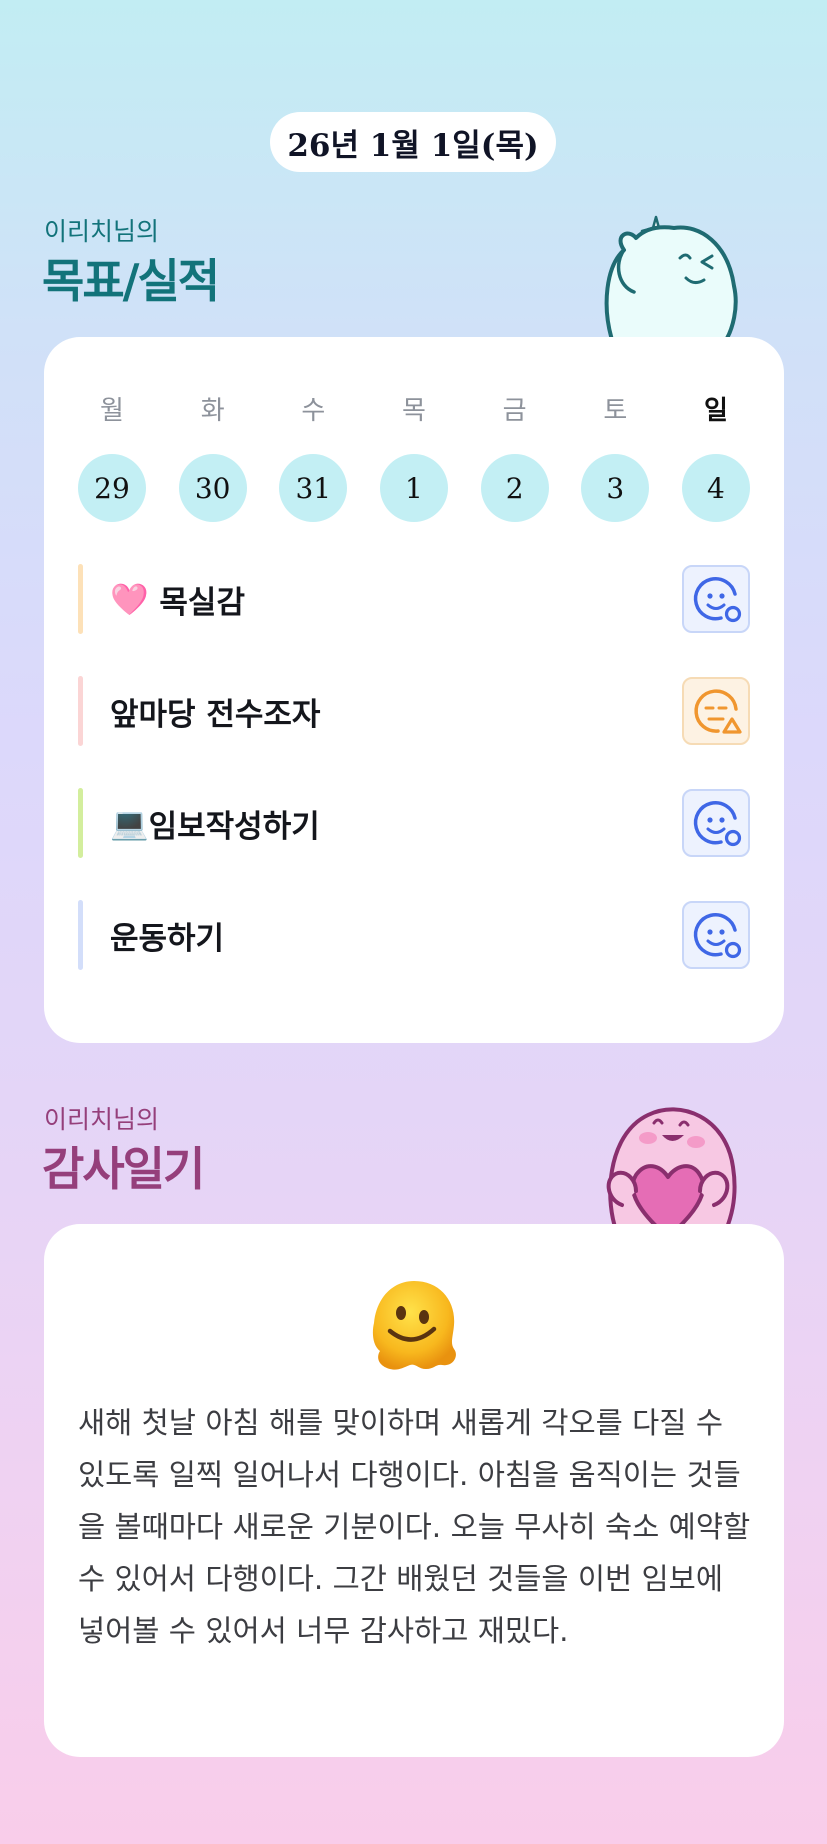  What do you see at coordinates (514, 488) in the screenshot?
I see `day-button: 2` at bounding box center [514, 488].